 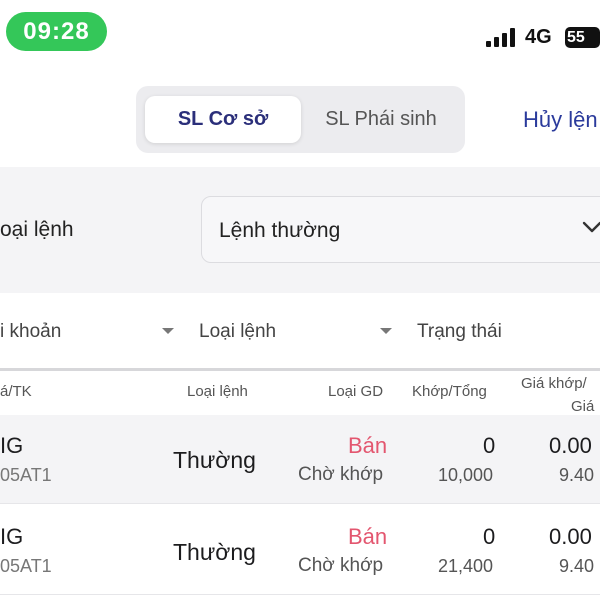 What do you see at coordinates (449, 391) in the screenshot?
I see `header-matched-total: Khớp/Tổng` at bounding box center [449, 391].